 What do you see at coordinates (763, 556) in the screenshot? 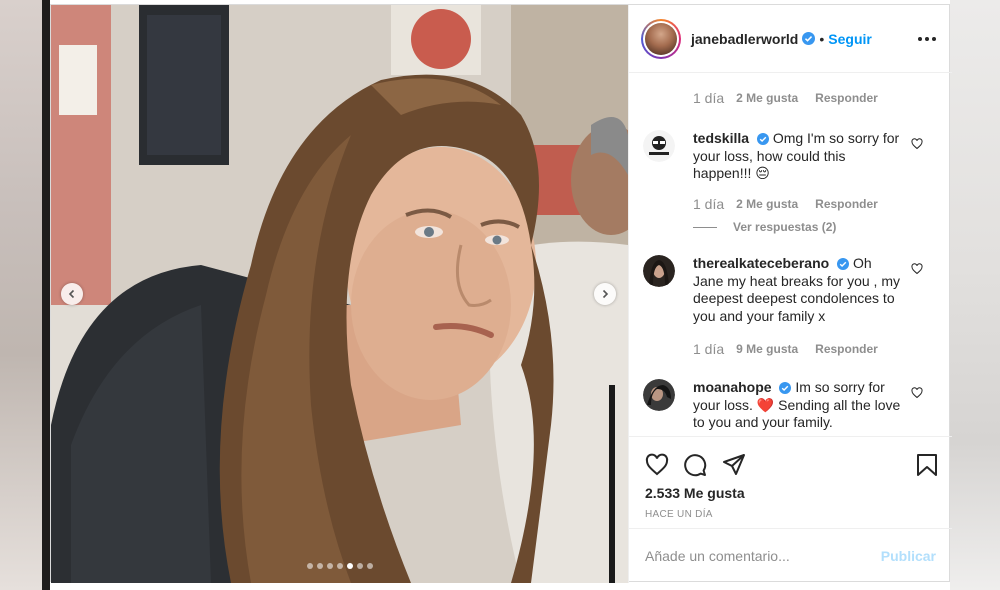
I see `comment-input` at bounding box center [763, 556].